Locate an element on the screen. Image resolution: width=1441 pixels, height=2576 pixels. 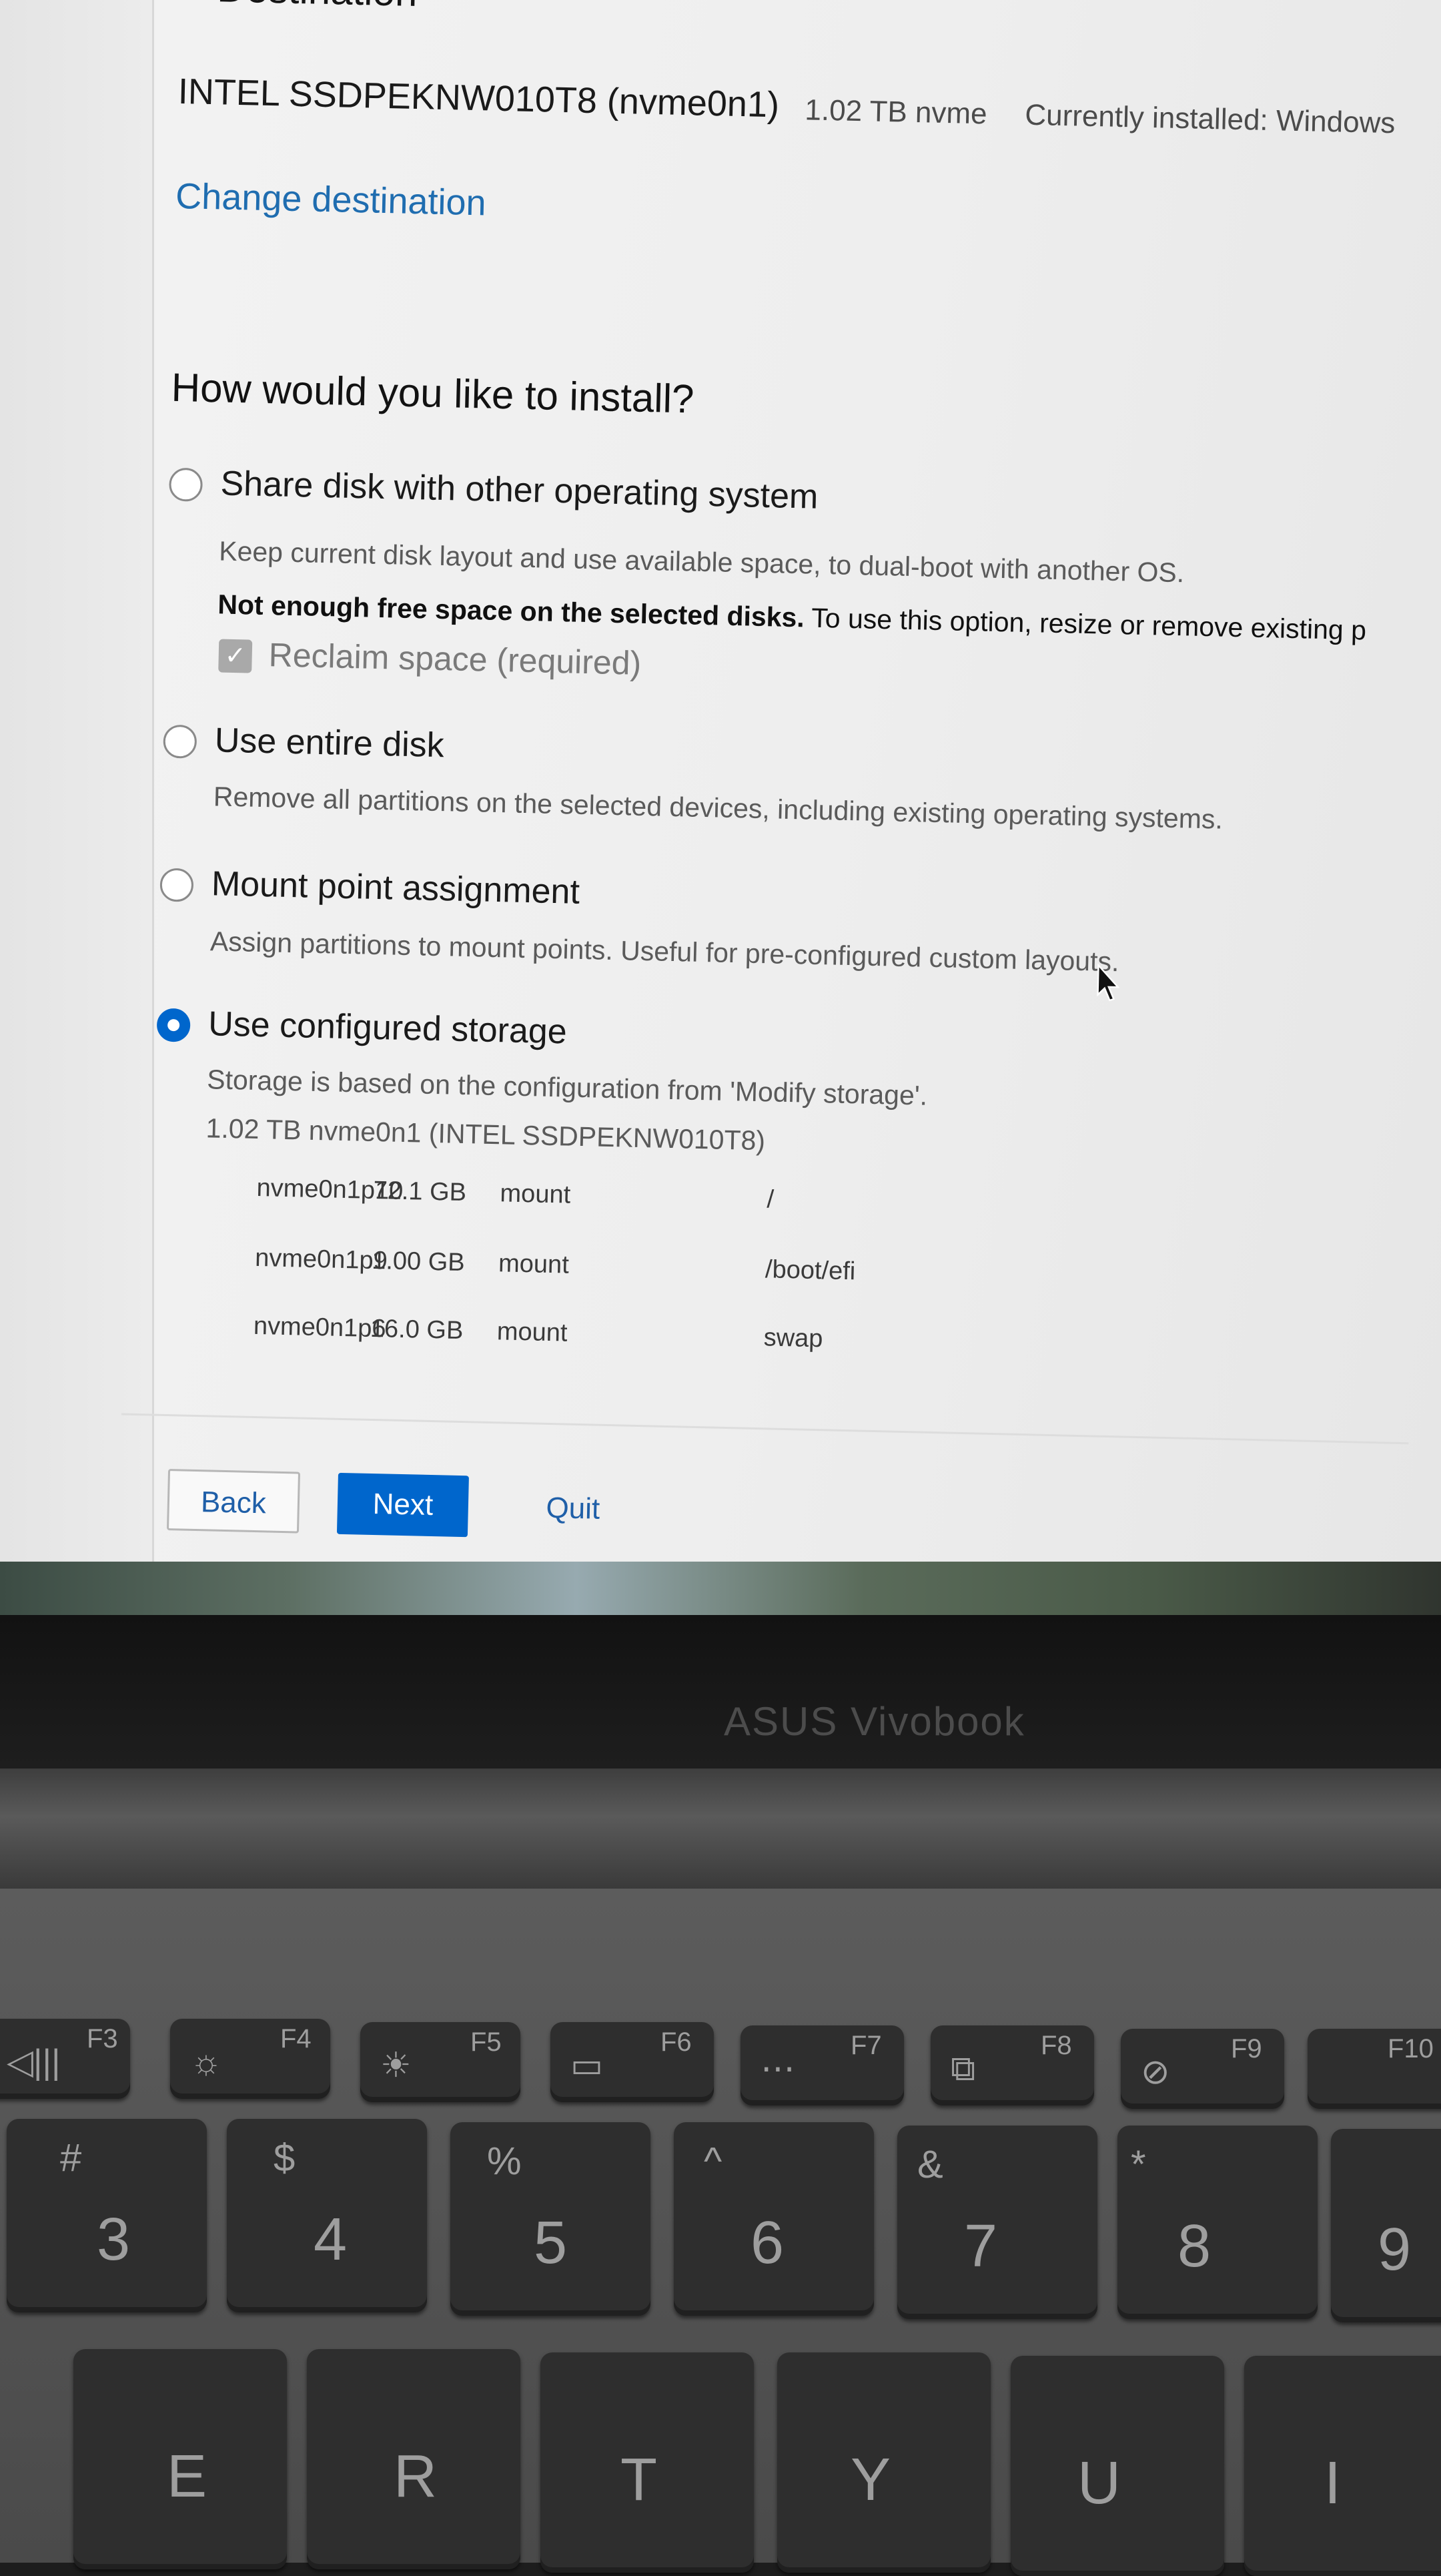
key-f3: ◁||| F3 is located at coordinates (65, 2059).